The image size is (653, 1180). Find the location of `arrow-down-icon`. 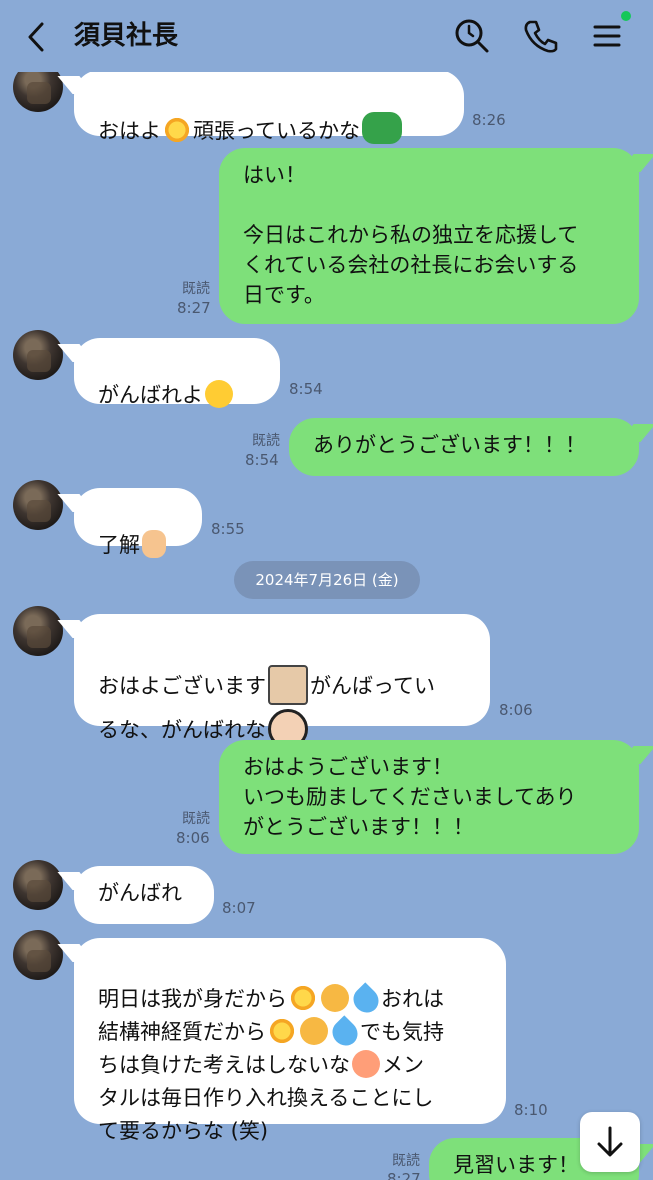

arrow-down-icon is located at coordinates (610, 1141).